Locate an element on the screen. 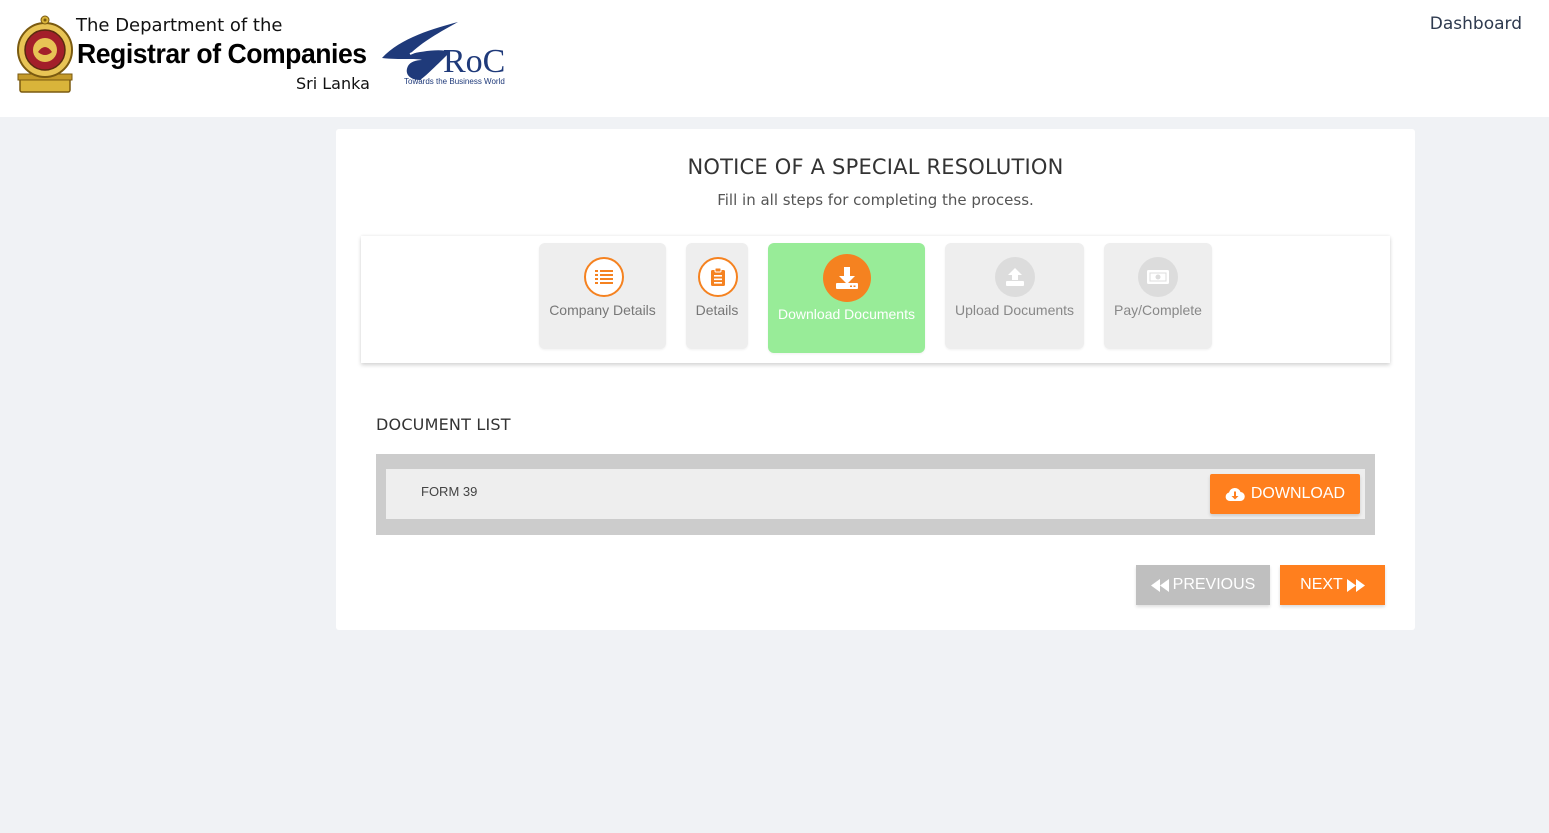  next-button: NEXT is located at coordinates (1332, 585).